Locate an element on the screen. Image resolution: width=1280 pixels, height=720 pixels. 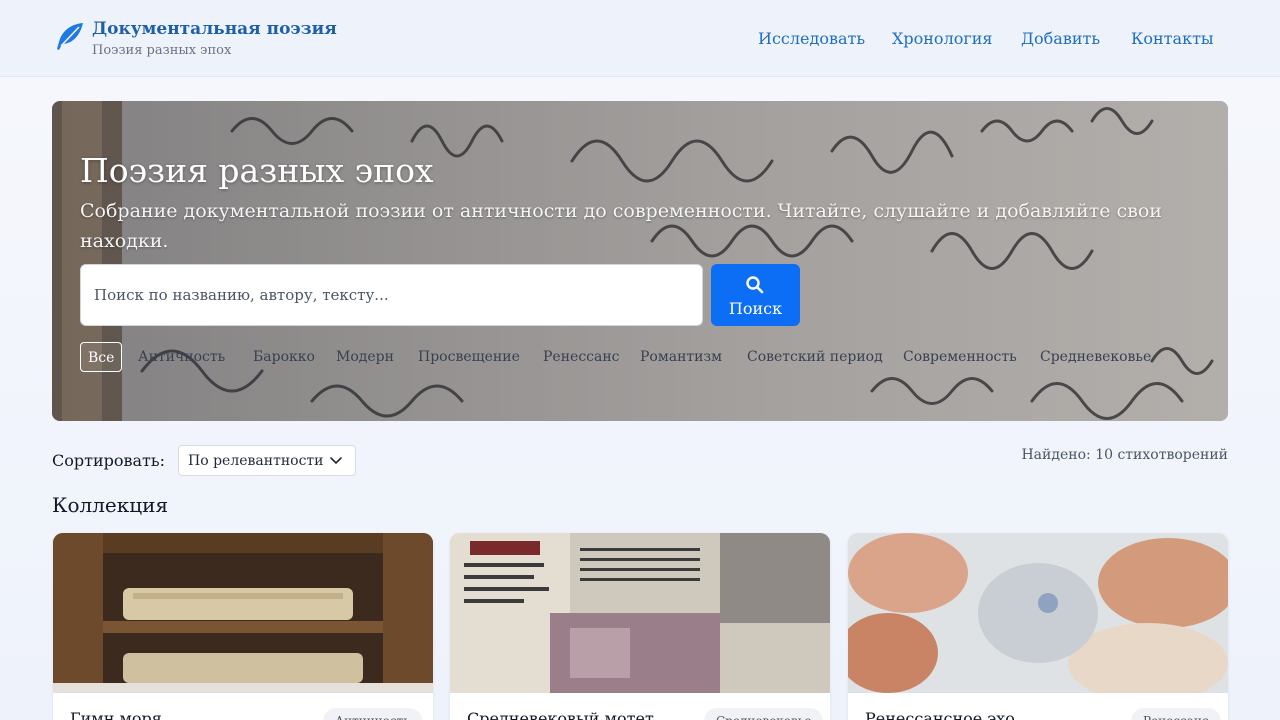
poem-card: Ренессансное эхо Ренессанс is located at coordinates (1038, 626).